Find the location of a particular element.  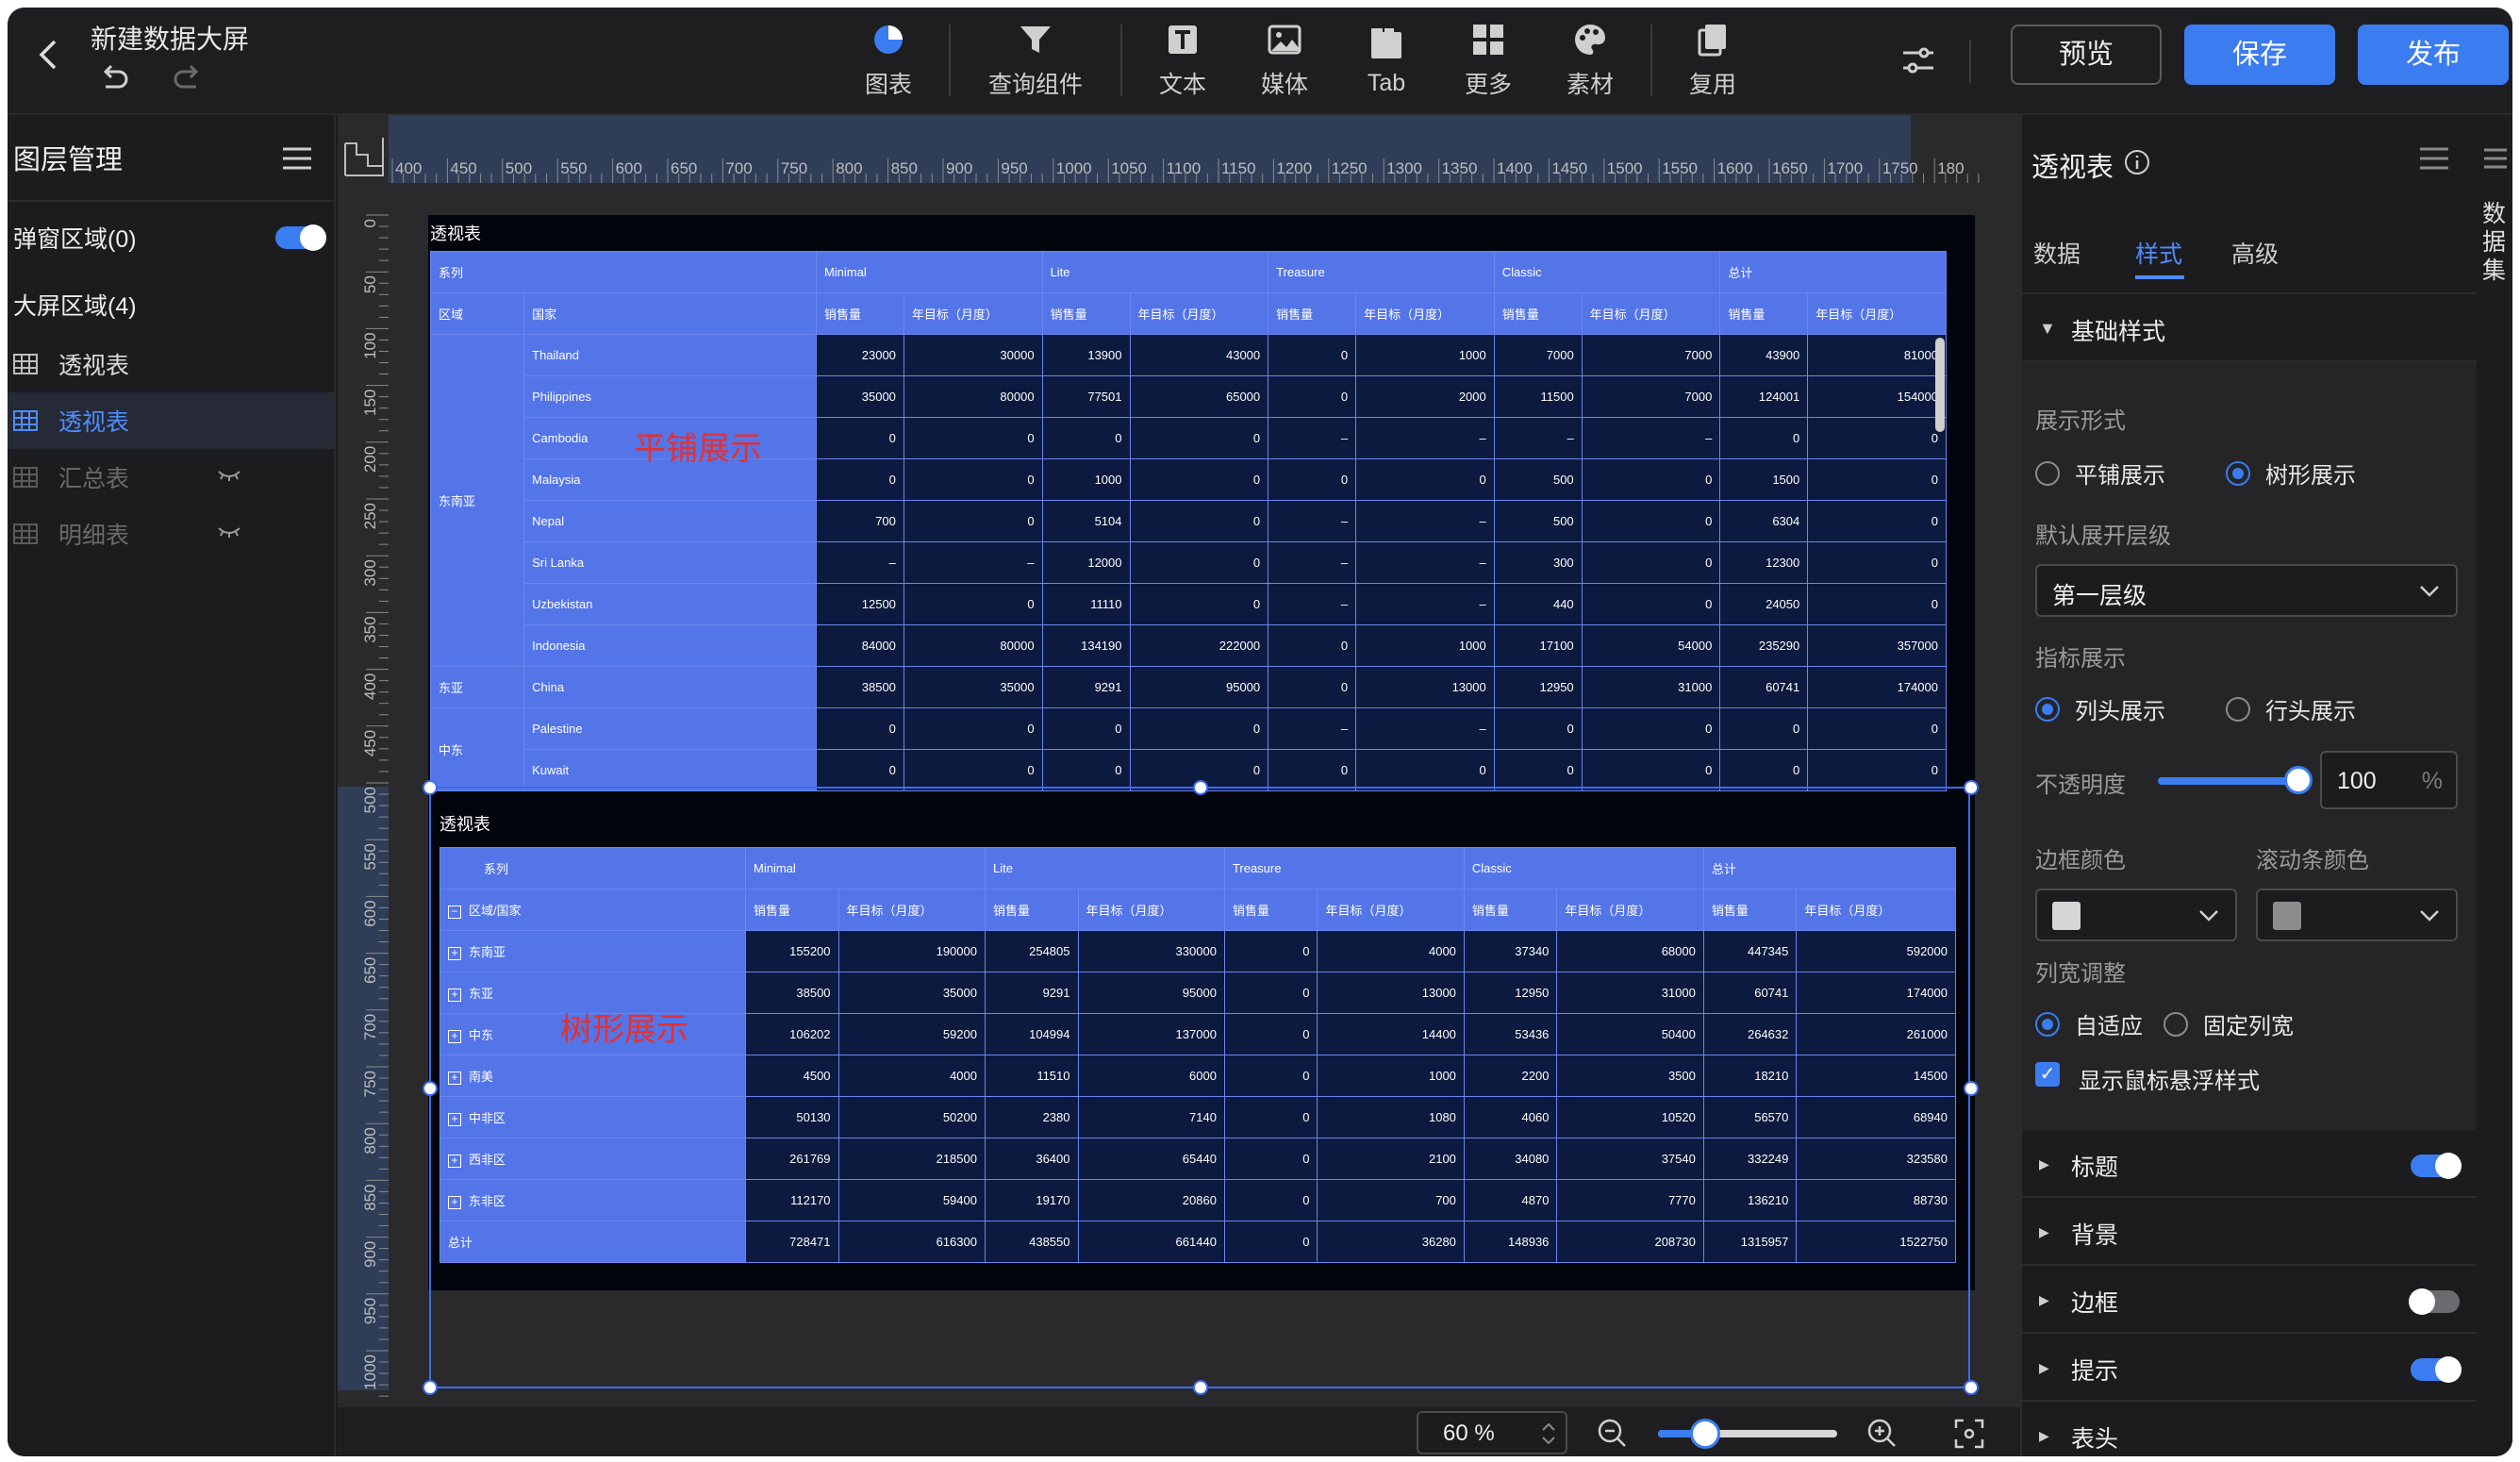

dataset-side-tab: 数据集 is located at coordinates (2495, 786).